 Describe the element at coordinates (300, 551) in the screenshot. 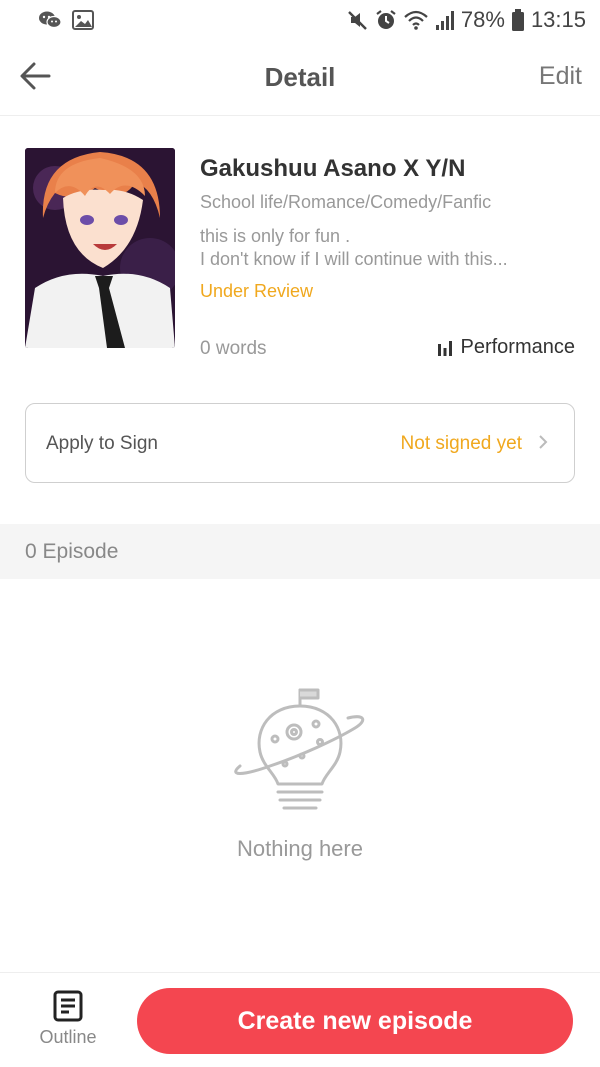

I see `episode-section-header: 0 Episode` at that location.